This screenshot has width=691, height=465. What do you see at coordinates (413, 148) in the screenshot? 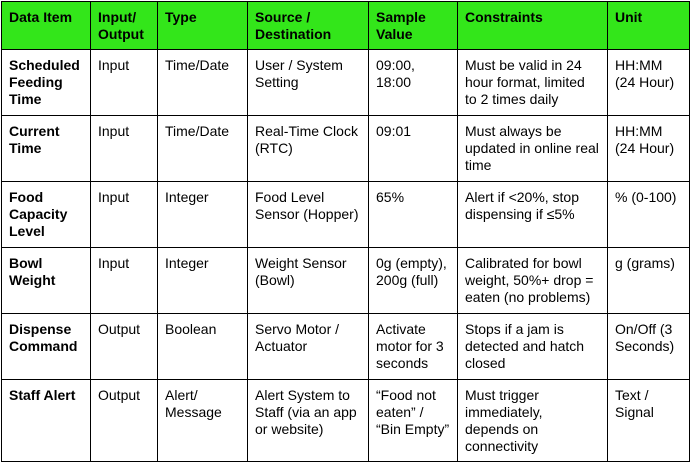
I see `cell-sample-value: 09:01` at bounding box center [413, 148].